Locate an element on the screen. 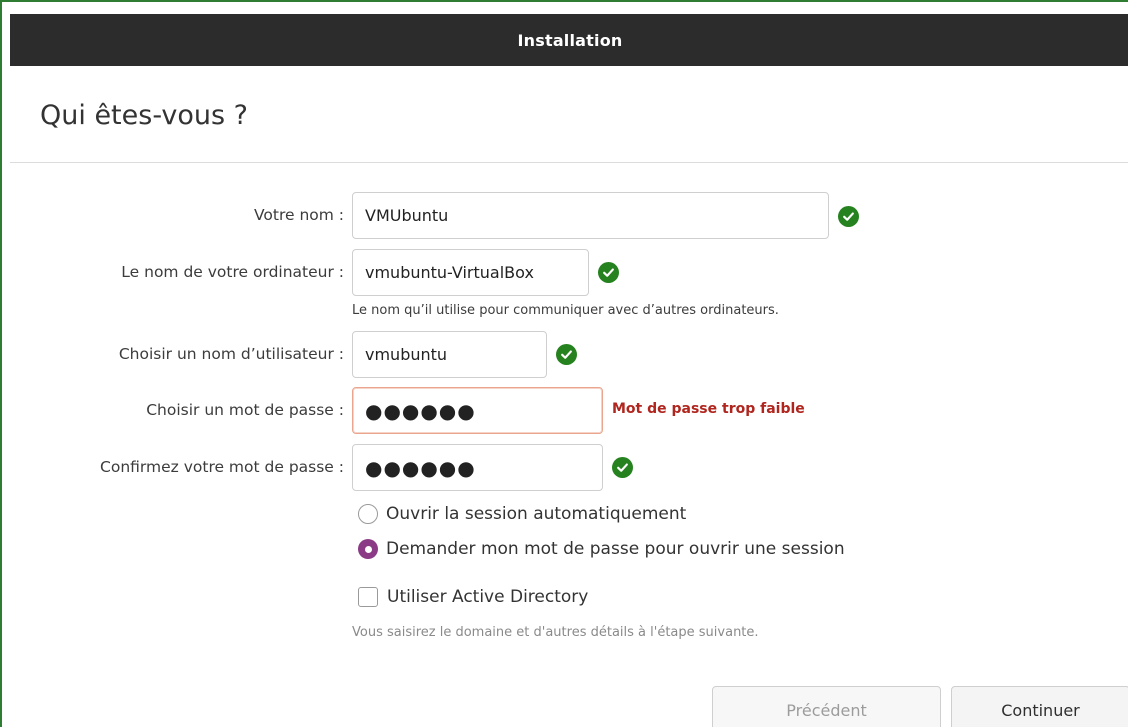  page-title: Qui êtes-vous ? is located at coordinates (144, 115).